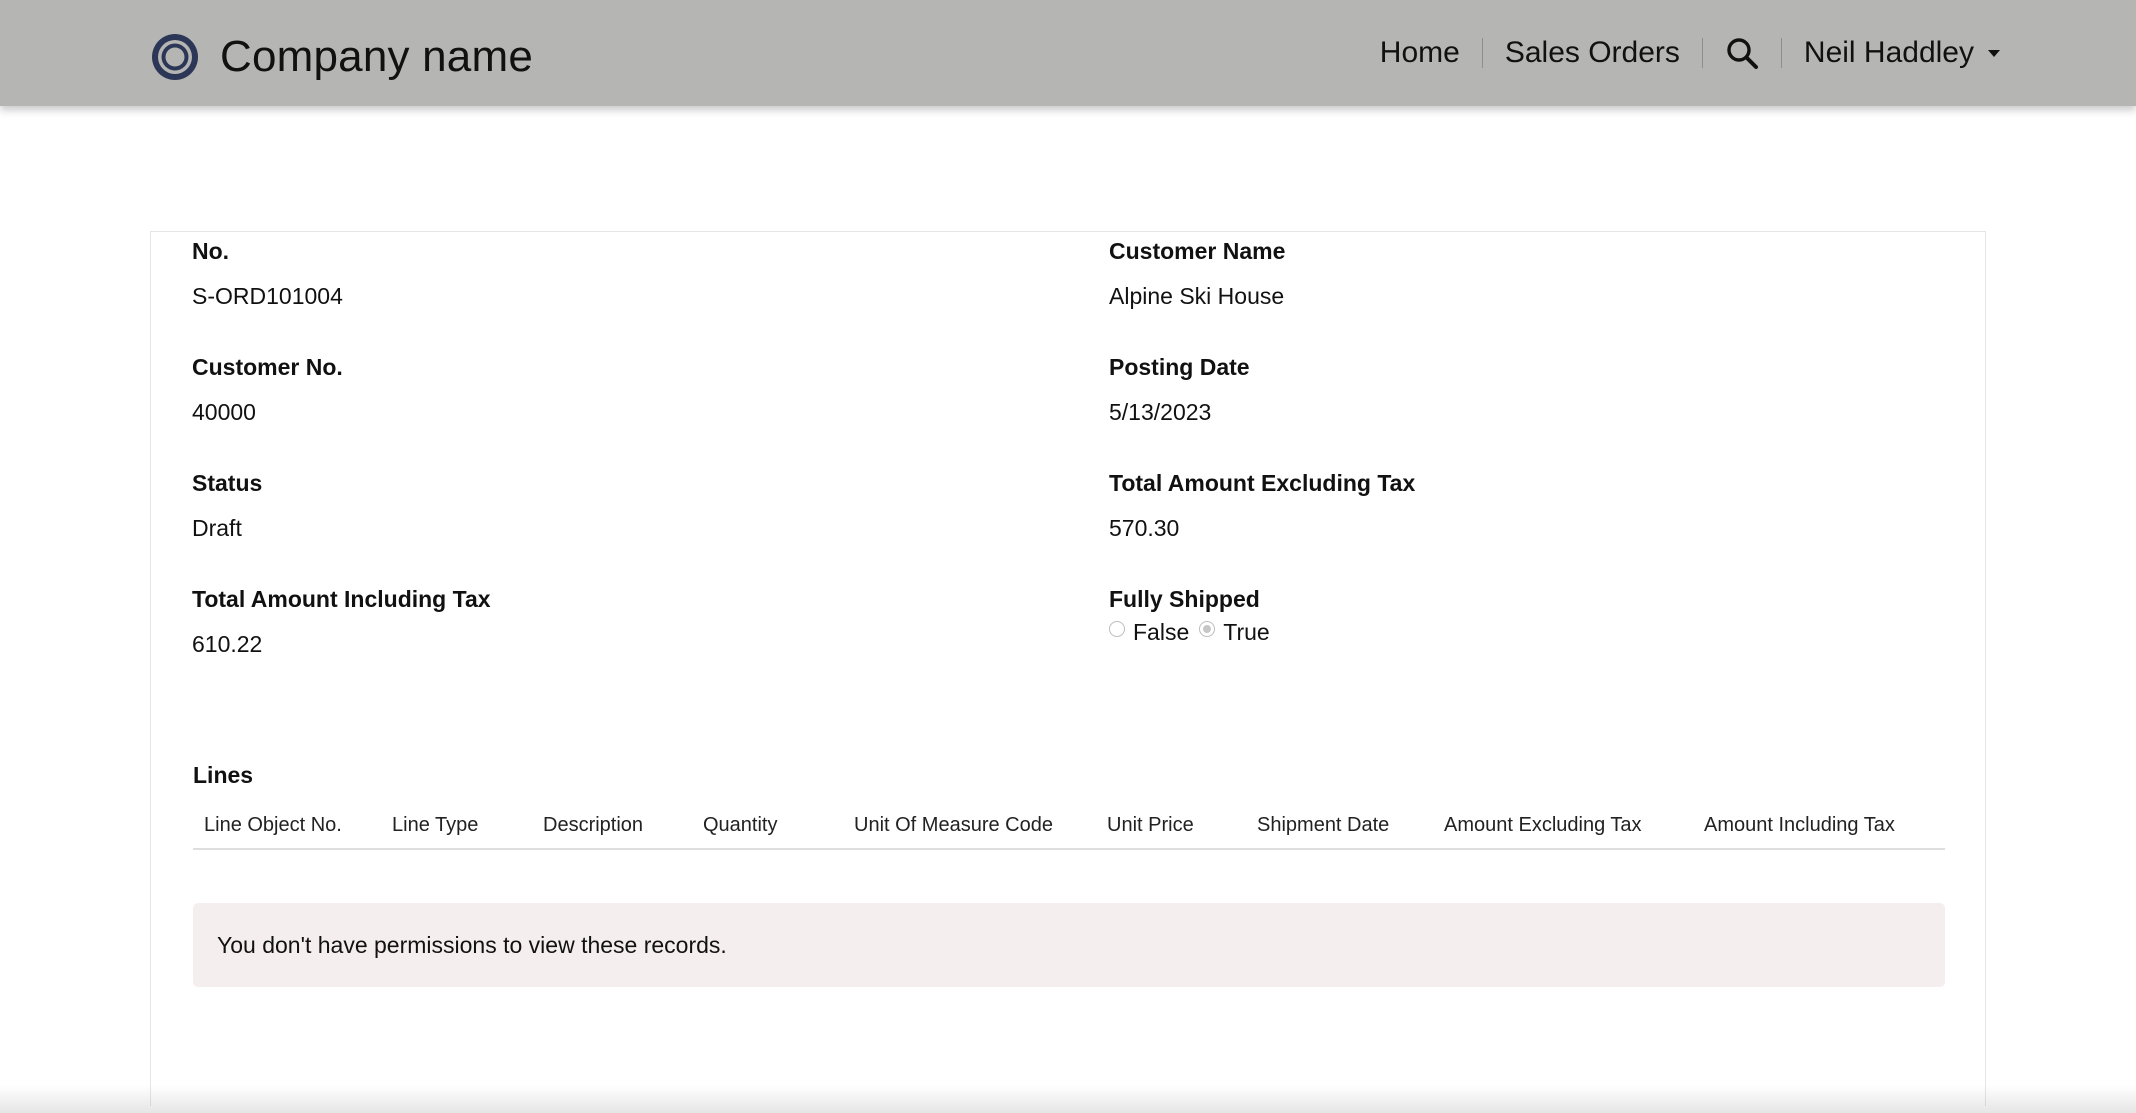 The width and height of the screenshot is (2136, 1113). I want to click on field-label: Posting Date, so click(1179, 367).